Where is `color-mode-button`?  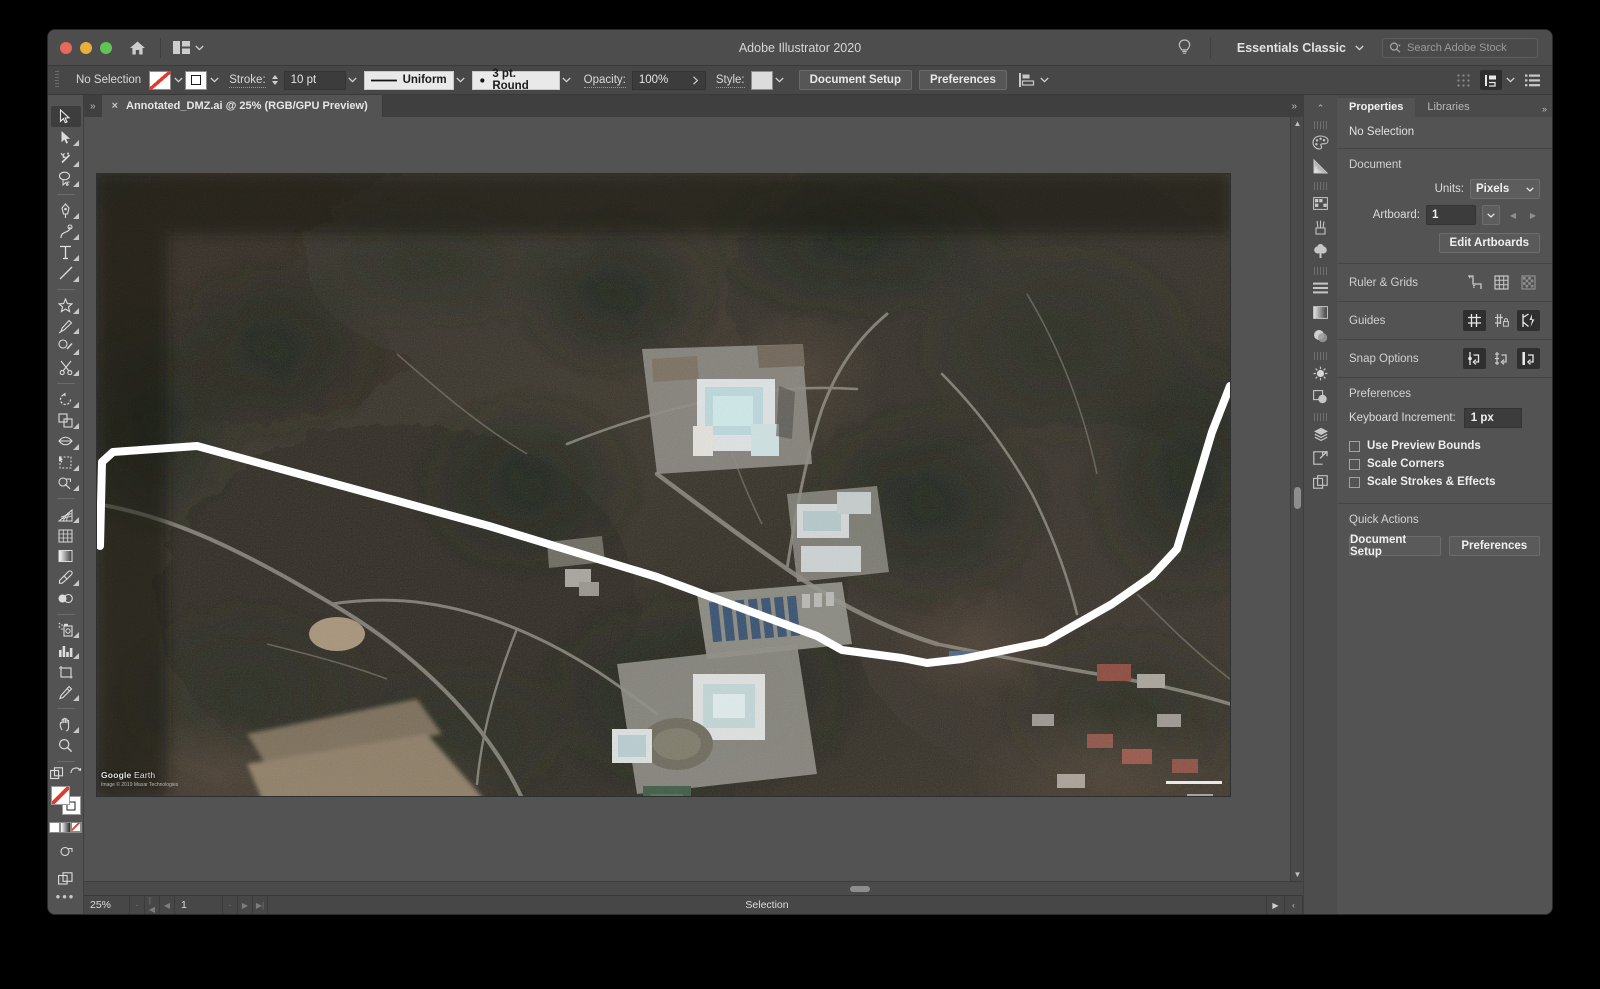
color-mode-button is located at coordinates (54, 828).